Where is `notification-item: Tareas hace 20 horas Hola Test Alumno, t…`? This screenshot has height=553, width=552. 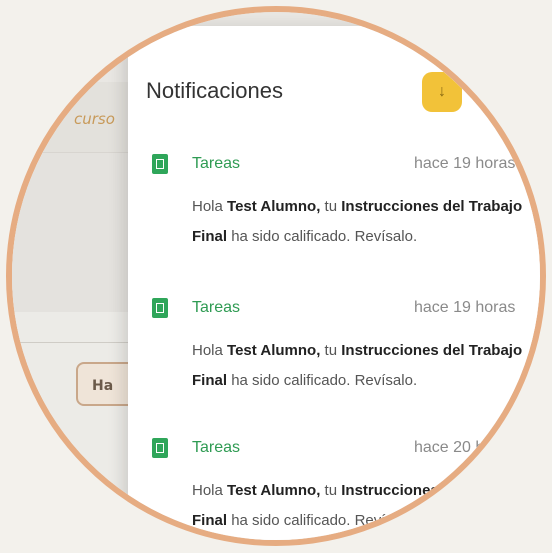 notification-item: Tareas hace 20 horas Hola Test Alumno, t… is located at coordinates (342, 487).